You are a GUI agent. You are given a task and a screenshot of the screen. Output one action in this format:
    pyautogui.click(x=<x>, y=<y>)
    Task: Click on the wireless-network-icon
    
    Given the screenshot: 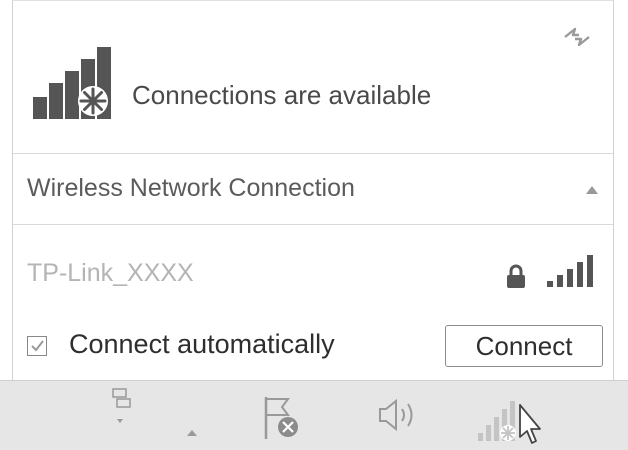 What is the action you would take?
    pyautogui.click(x=514, y=419)
    